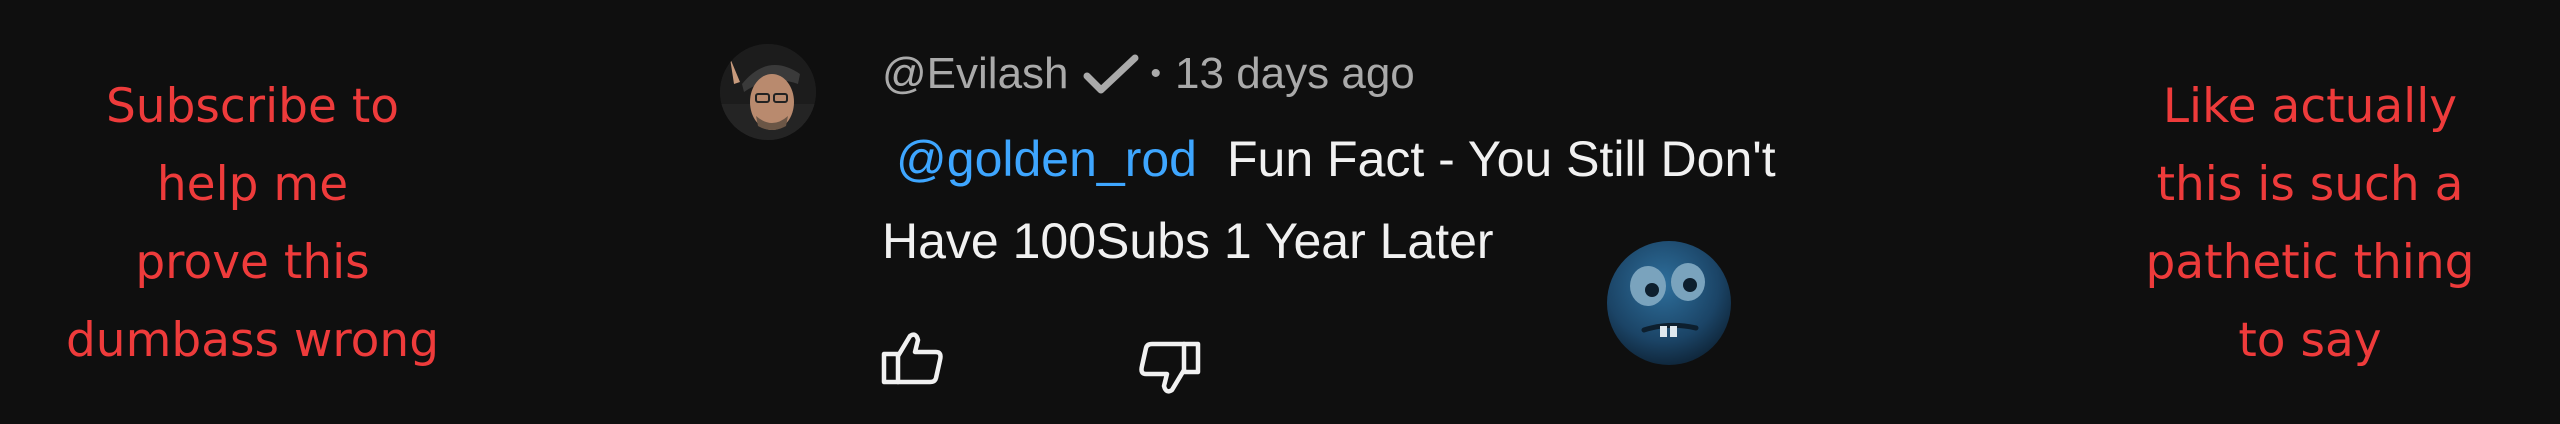 Image resolution: width=2560 pixels, height=424 pixels. What do you see at coordinates (975, 74) in the screenshot?
I see `channel-name: @Evilash` at bounding box center [975, 74].